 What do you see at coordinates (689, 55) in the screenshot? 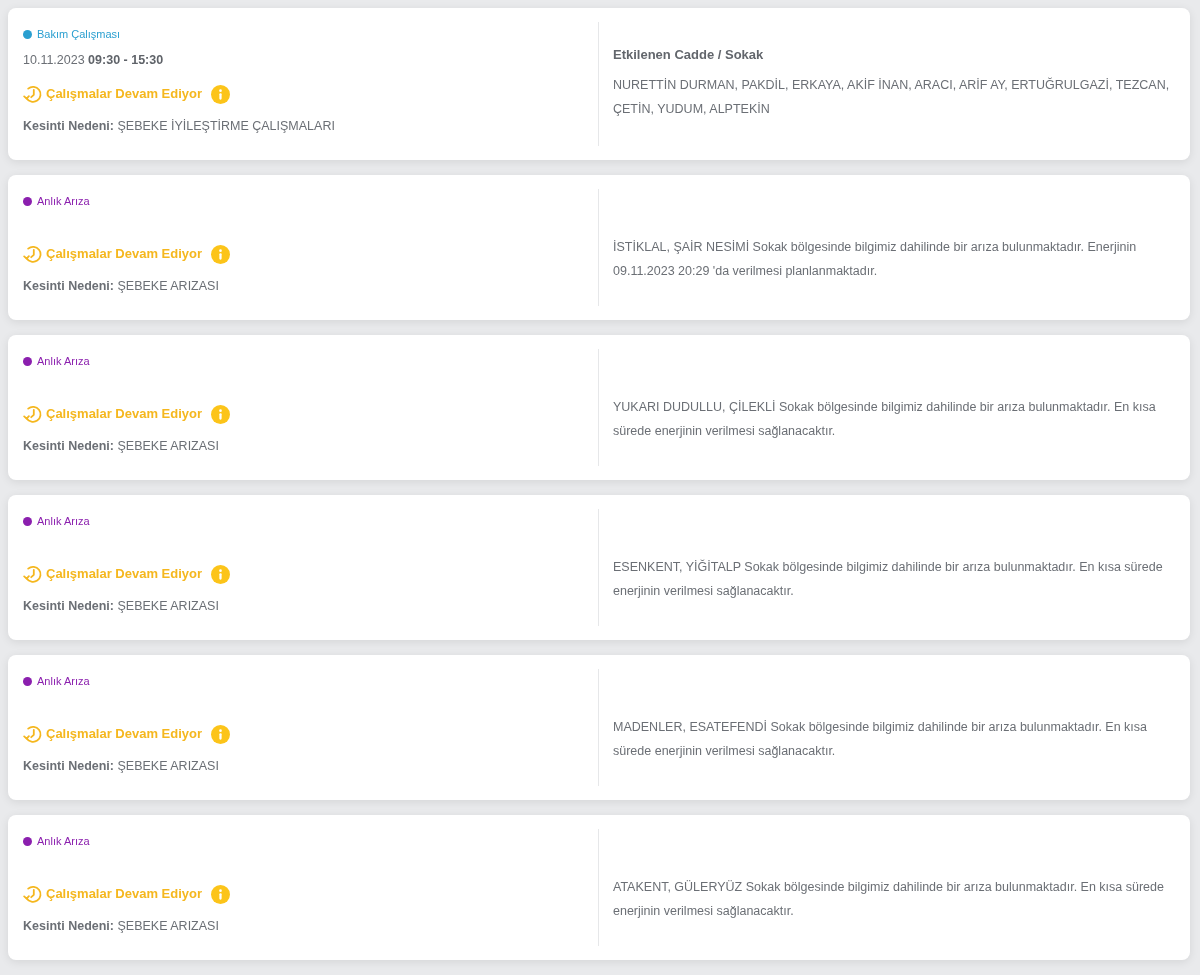
I see `affected-streets-heading: Etkilenen Cadde / Sokak` at bounding box center [689, 55].